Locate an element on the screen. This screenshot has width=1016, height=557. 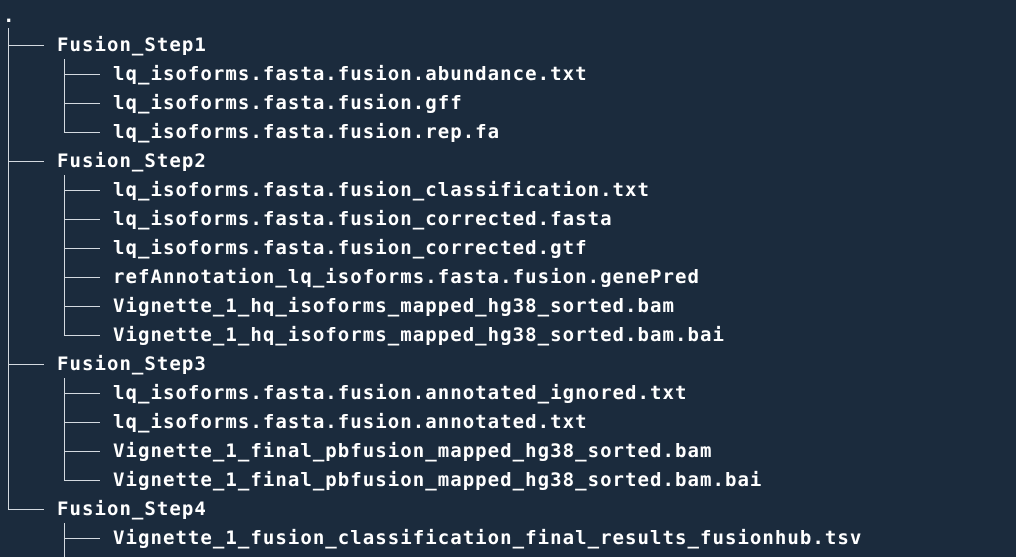
tree-root: . is located at coordinates (9, 16).